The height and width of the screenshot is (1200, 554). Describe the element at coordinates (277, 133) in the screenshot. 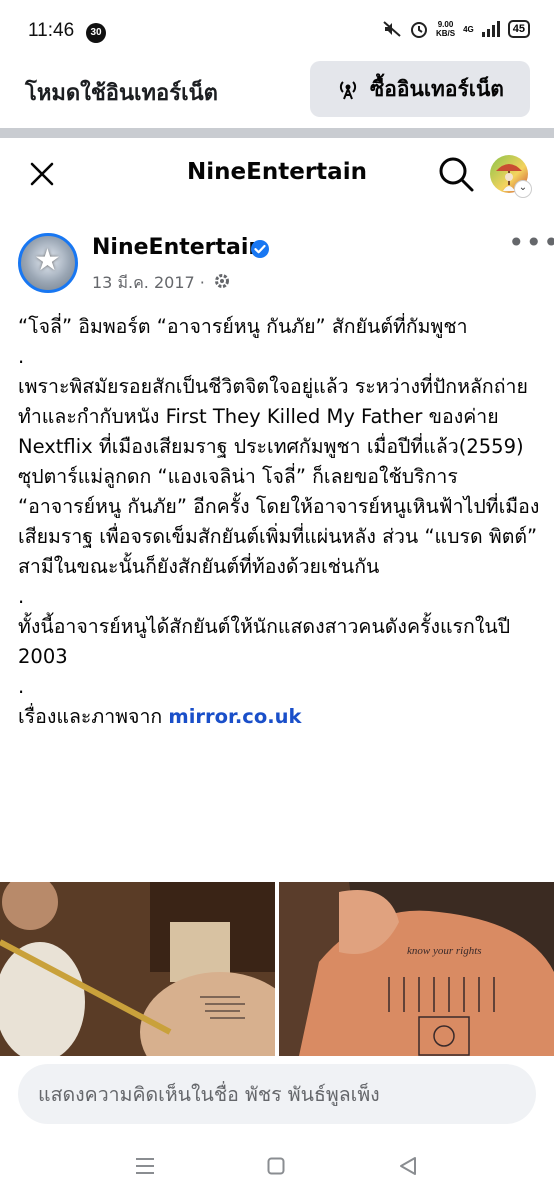

I see `section-divider` at that location.